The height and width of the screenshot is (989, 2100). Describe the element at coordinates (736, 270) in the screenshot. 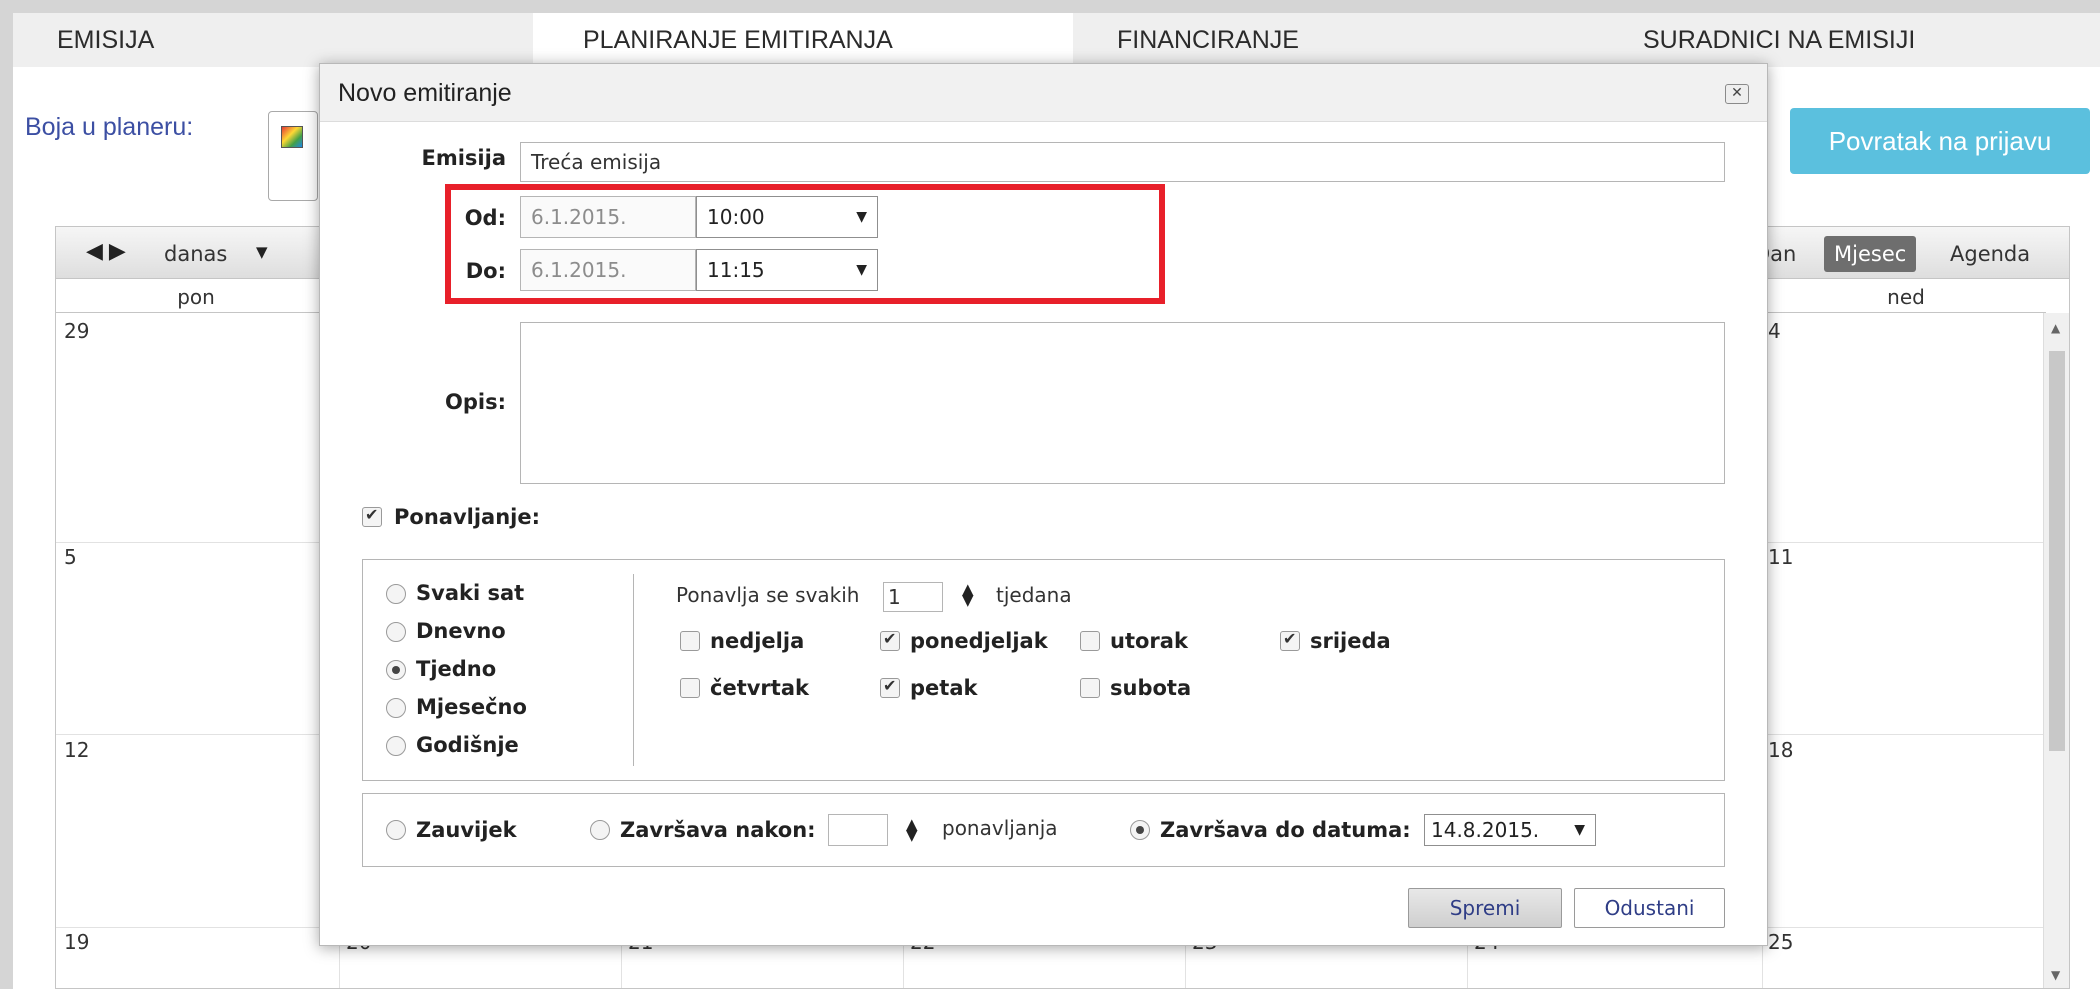

I see `do-time-value: 11:15` at that location.